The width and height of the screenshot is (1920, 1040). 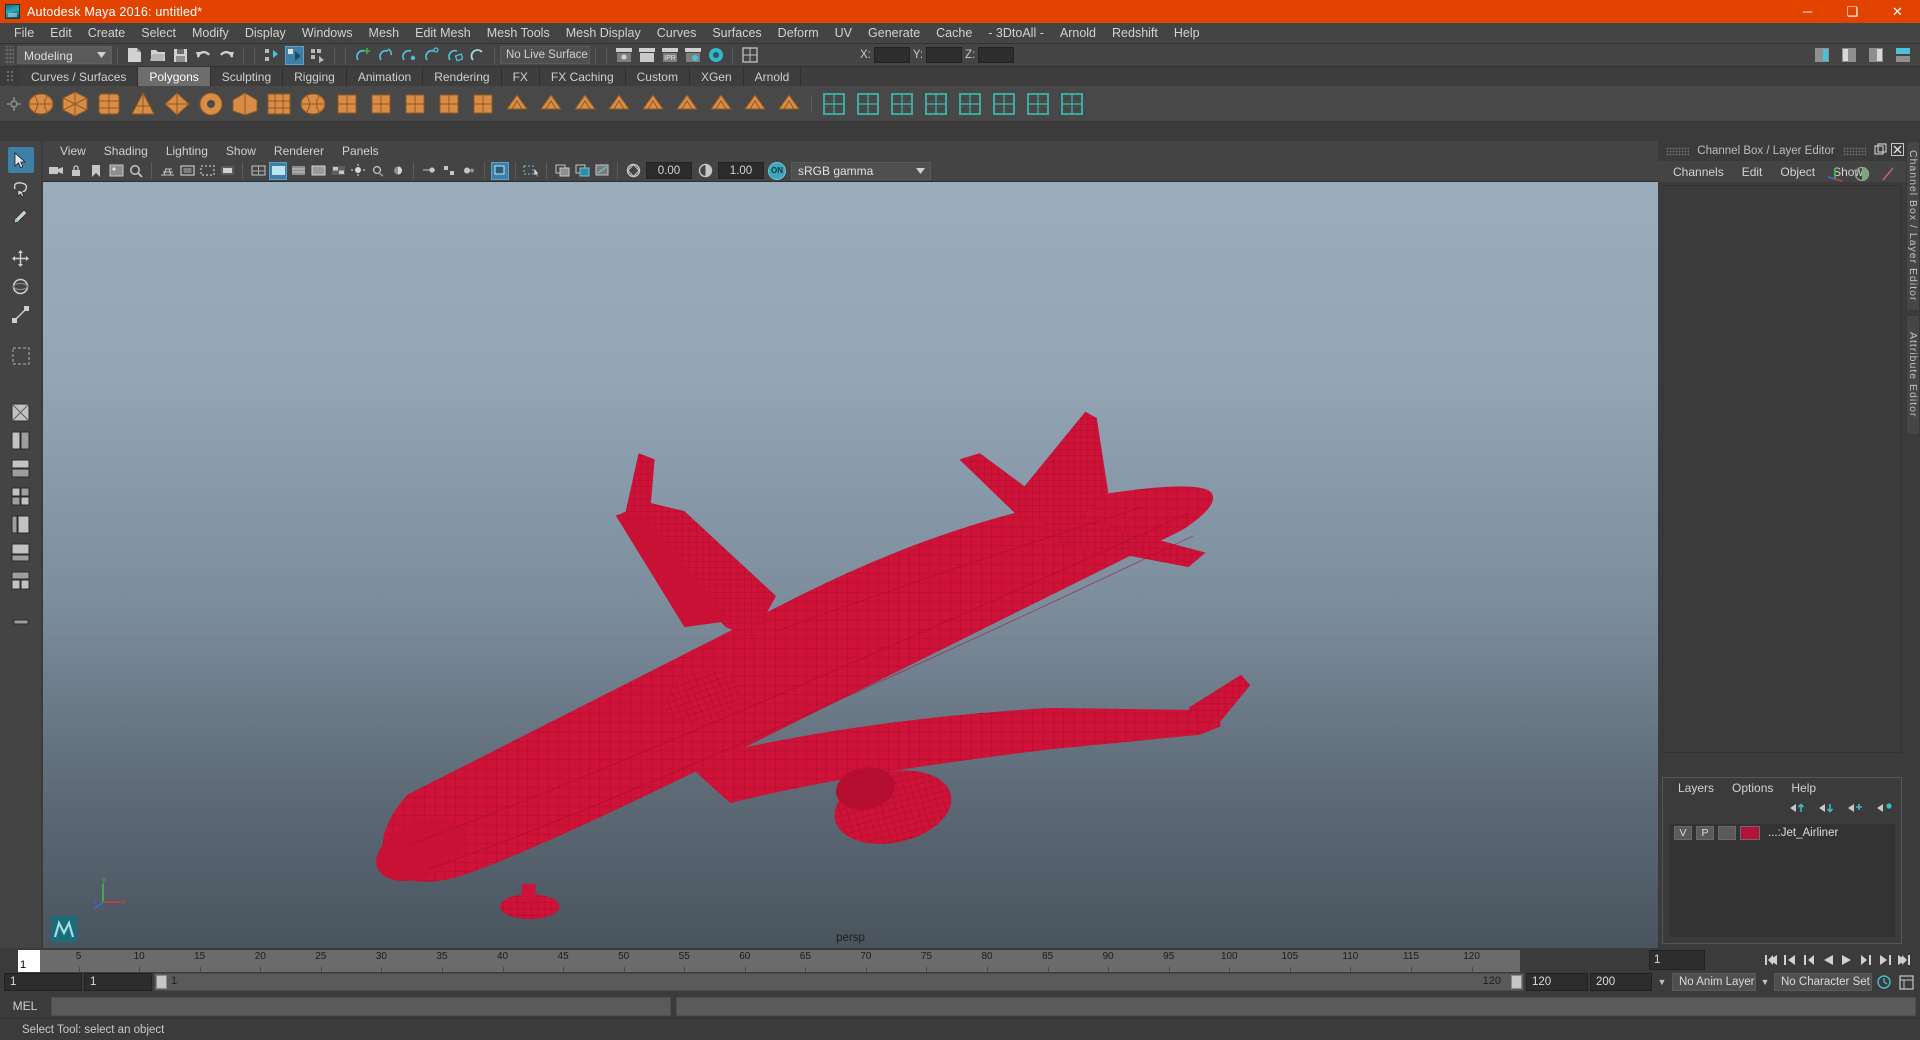 I want to click on ipr-render-icon: IPR, so click(x=669, y=55).